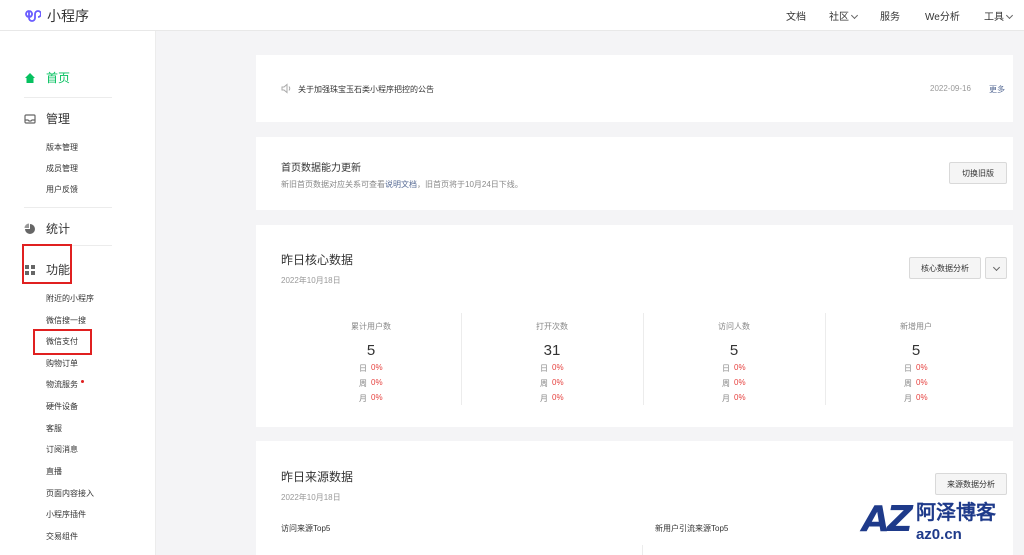 This screenshot has height=555, width=1024. I want to click on sidebar-item-feedback: 用户反馈, so click(62, 189).